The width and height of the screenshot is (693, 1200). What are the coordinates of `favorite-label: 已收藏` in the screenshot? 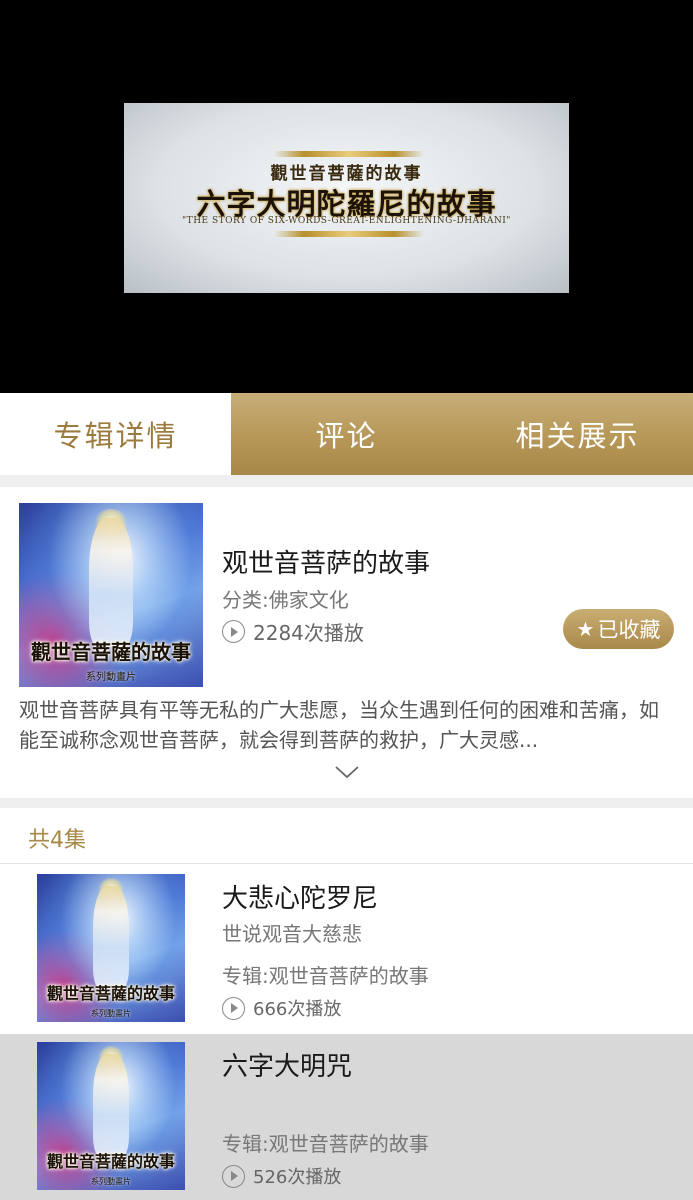 It's located at (629, 630).